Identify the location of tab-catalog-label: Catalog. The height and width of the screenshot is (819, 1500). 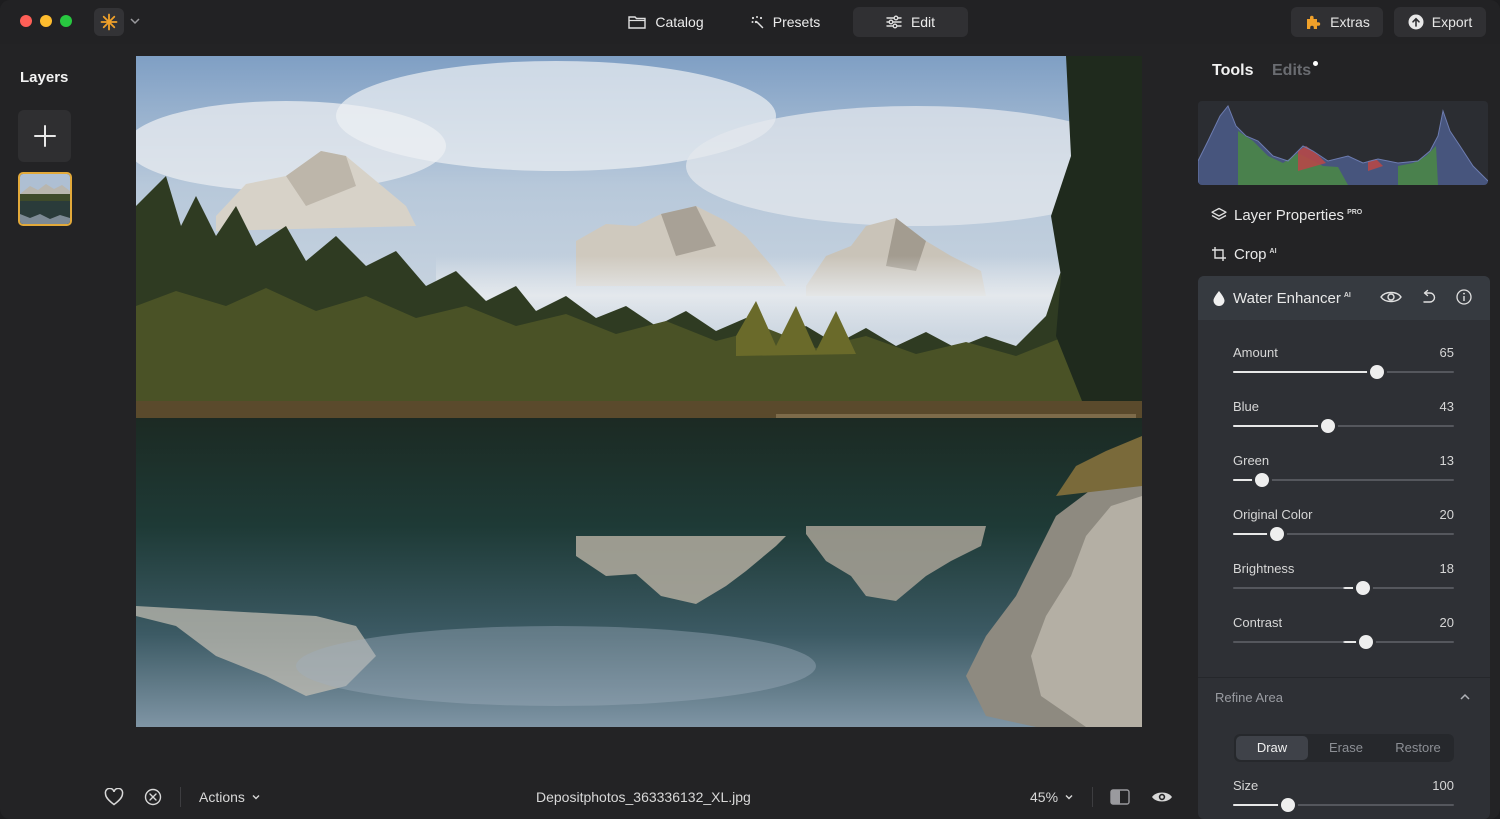
(679, 22).